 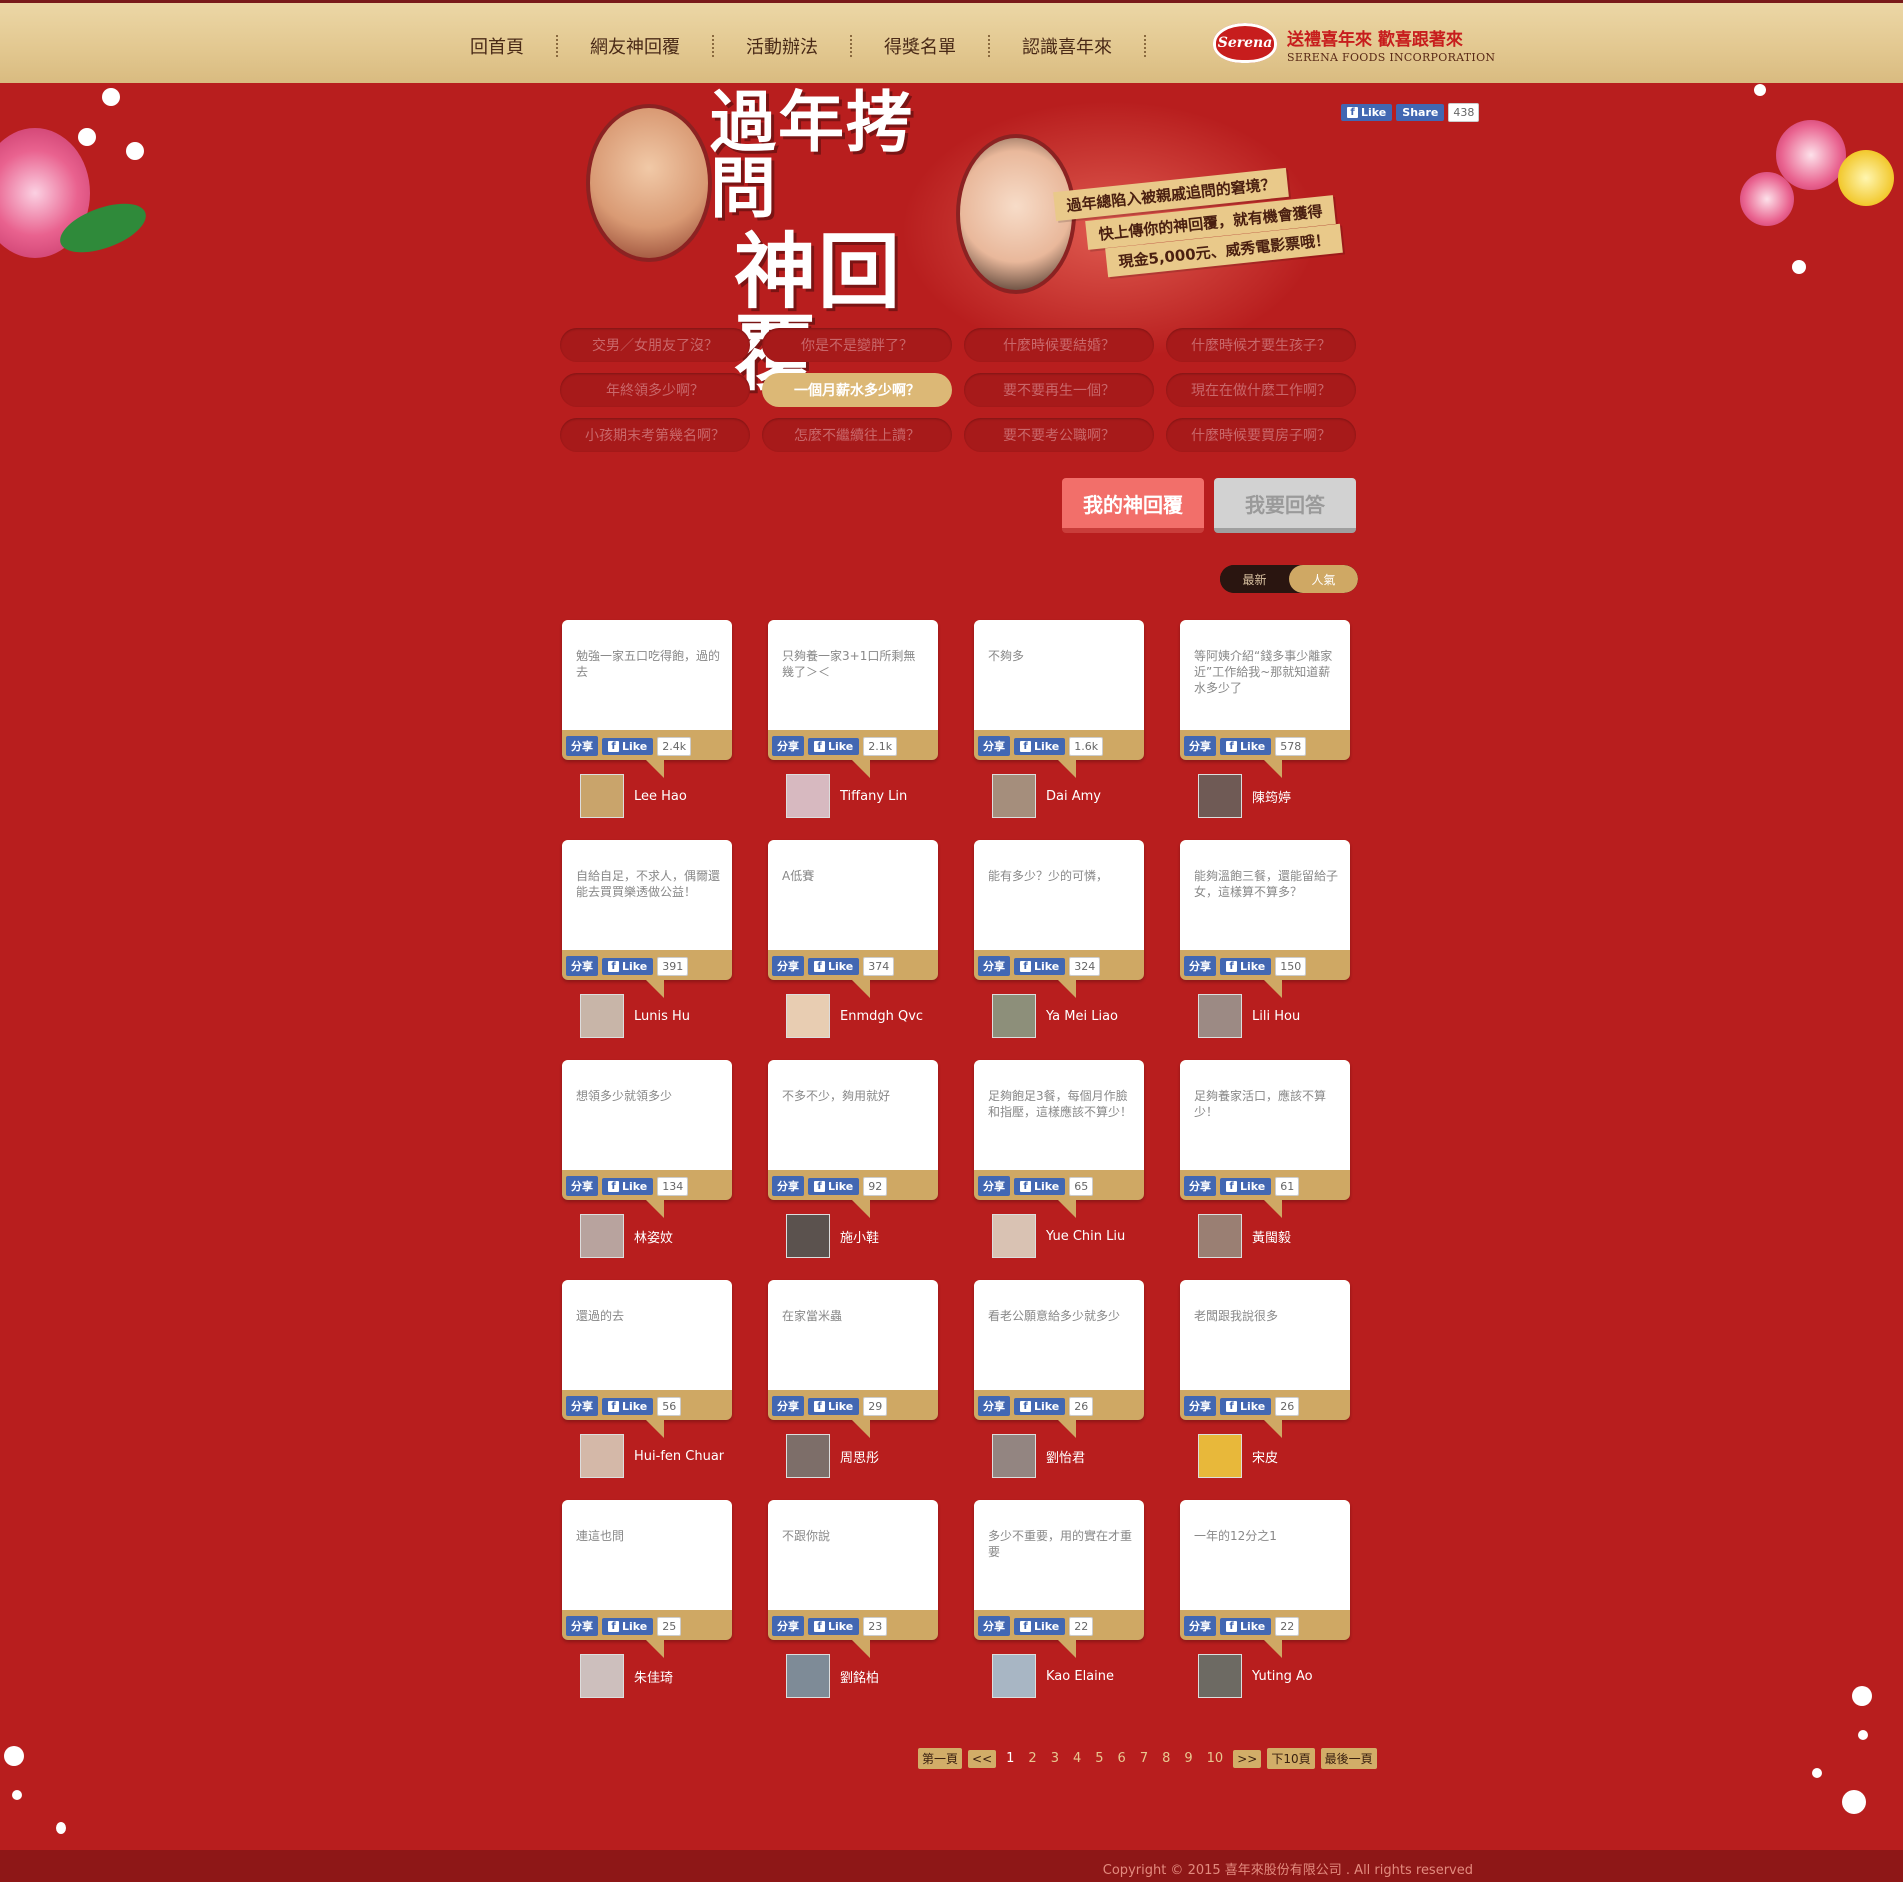 What do you see at coordinates (1010, 1758) in the screenshot?
I see `pager-page-1: 1` at bounding box center [1010, 1758].